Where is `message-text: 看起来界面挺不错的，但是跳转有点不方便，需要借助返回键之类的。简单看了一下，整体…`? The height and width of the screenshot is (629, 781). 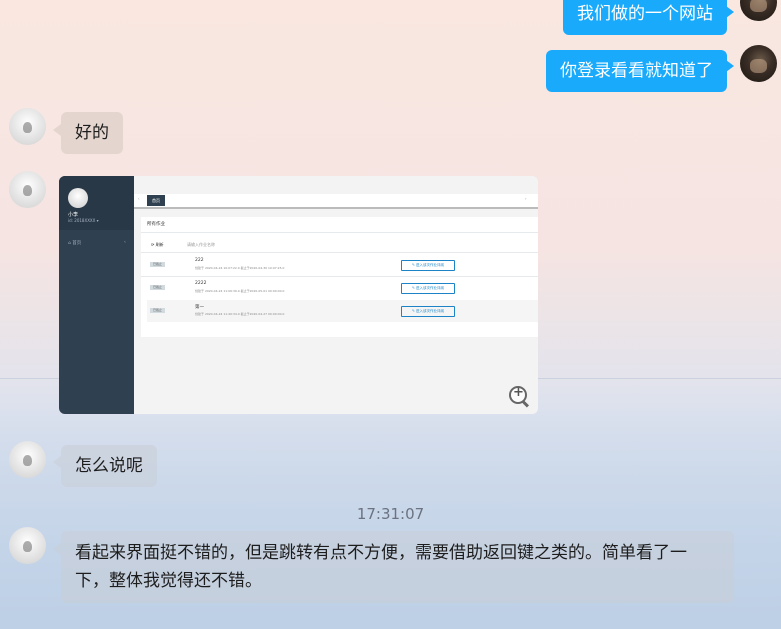 message-text: 看起来界面挺不错的，但是跳转有点不方便，需要借助返回键之类的。简单看了一下，整体… is located at coordinates (381, 567).